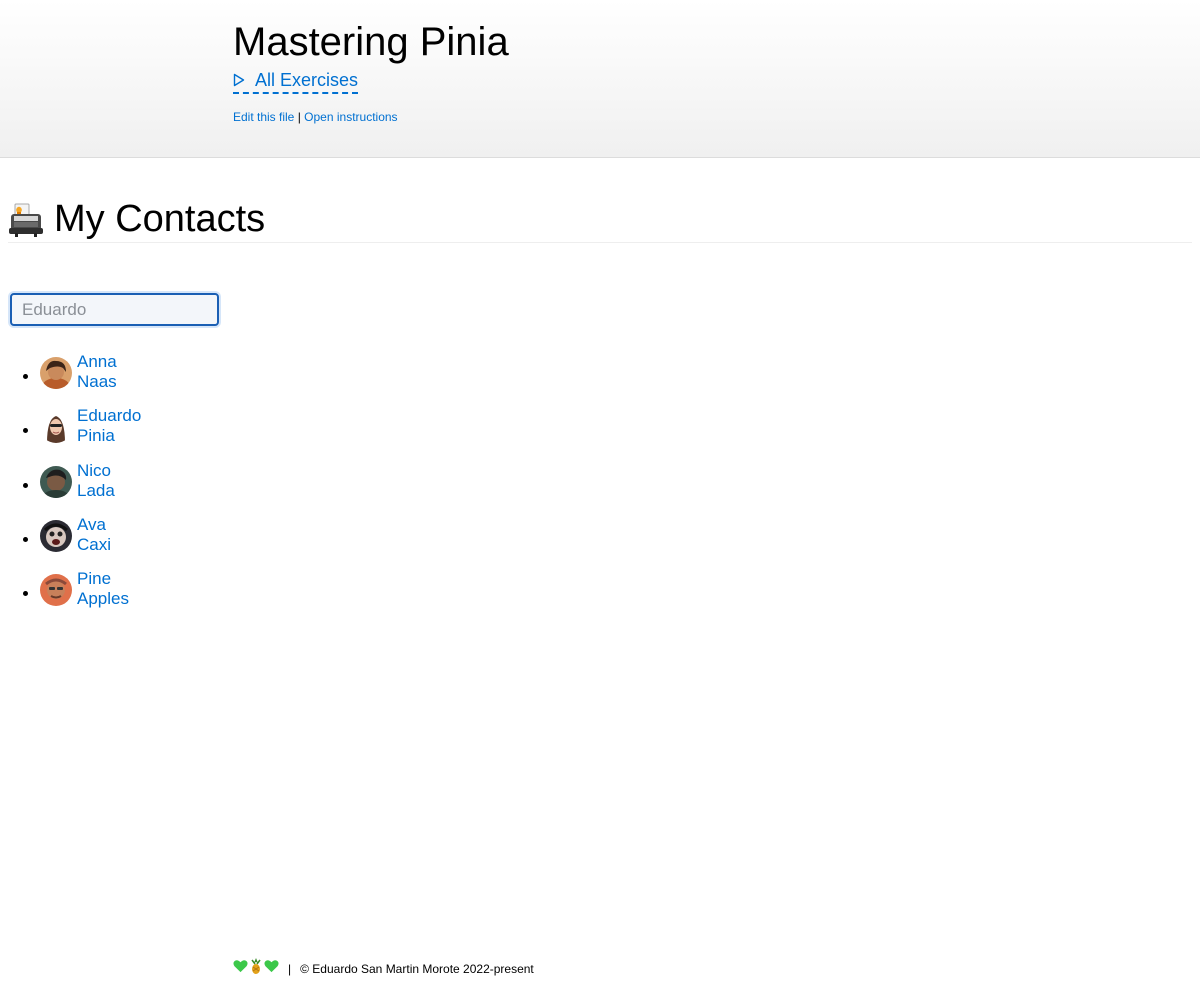 The image size is (1200, 1000). I want to click on open-instructions-link: Open instructions, so click(350, 117).